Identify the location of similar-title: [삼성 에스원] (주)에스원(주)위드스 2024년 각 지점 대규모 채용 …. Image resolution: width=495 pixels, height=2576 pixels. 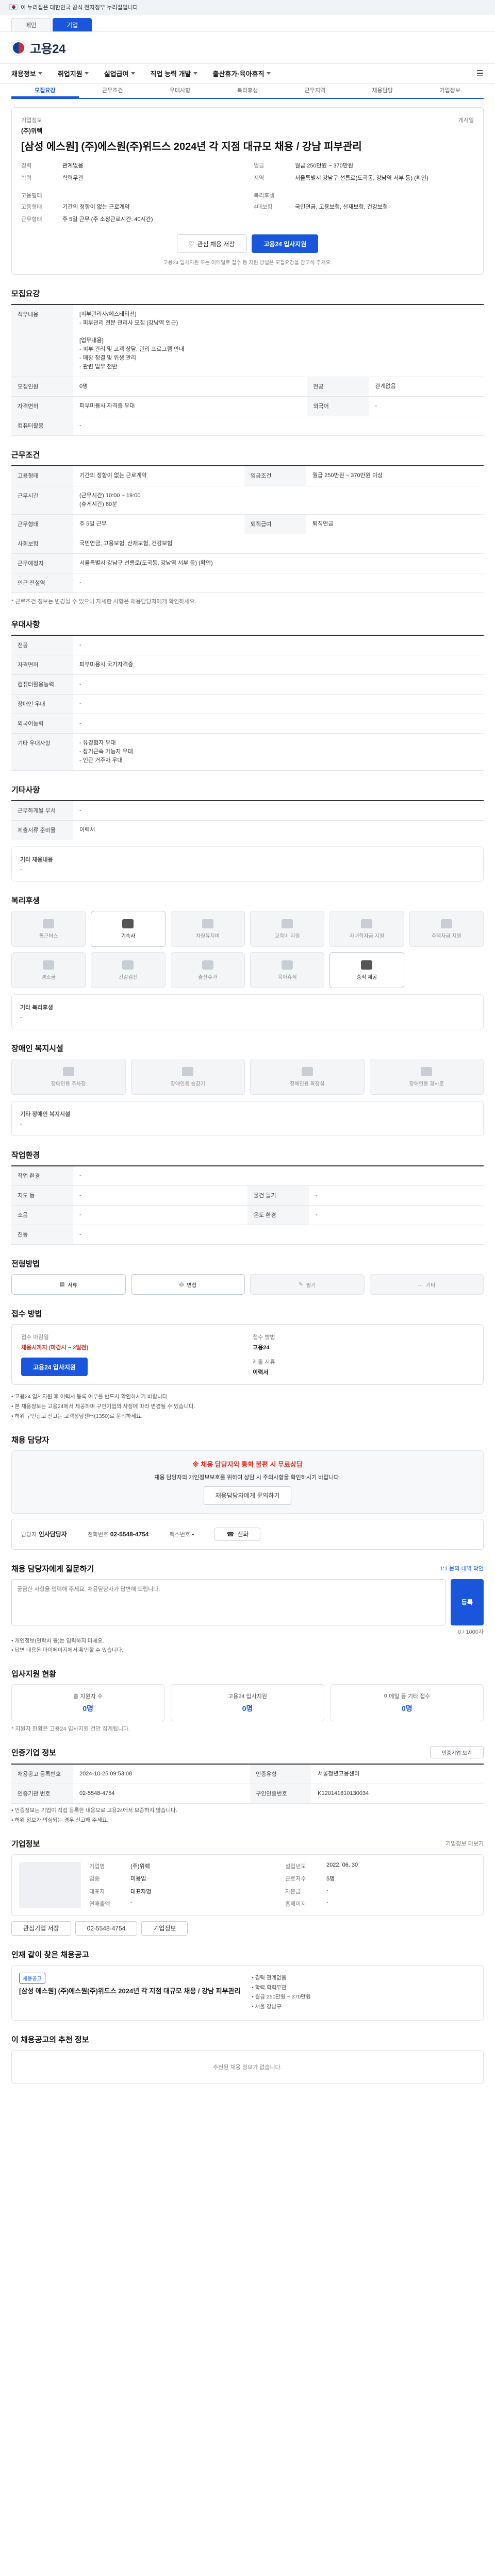
(131, 1991).